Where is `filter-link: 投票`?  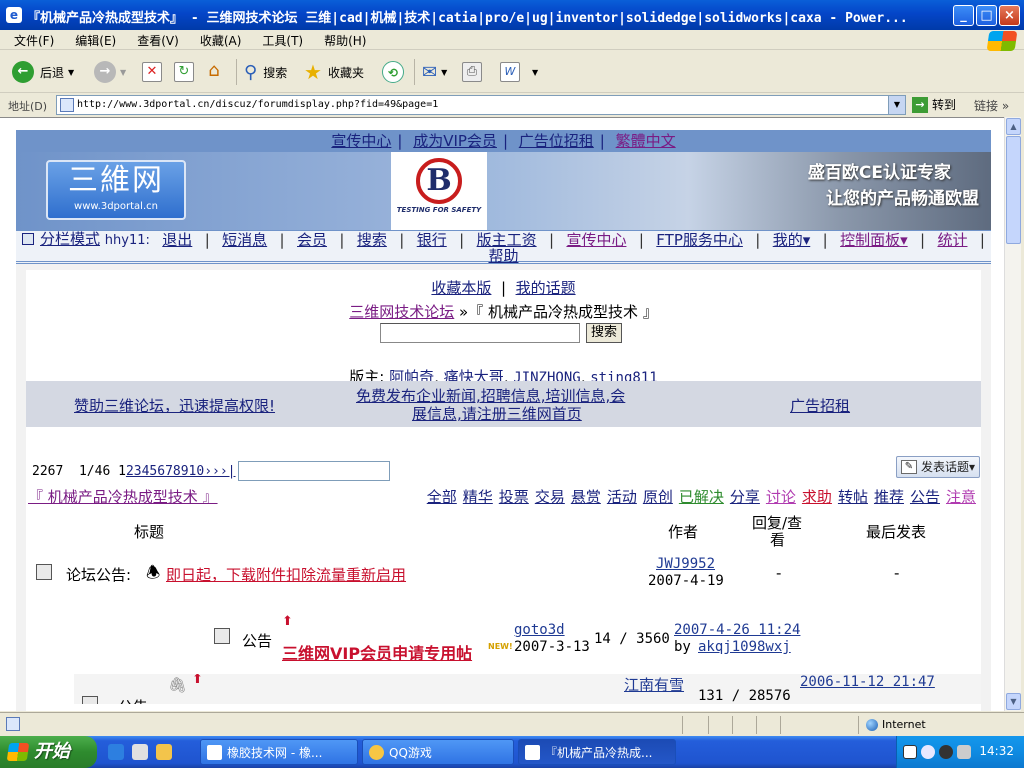
filter-link: 投票 is located at coordinates (514, 497).